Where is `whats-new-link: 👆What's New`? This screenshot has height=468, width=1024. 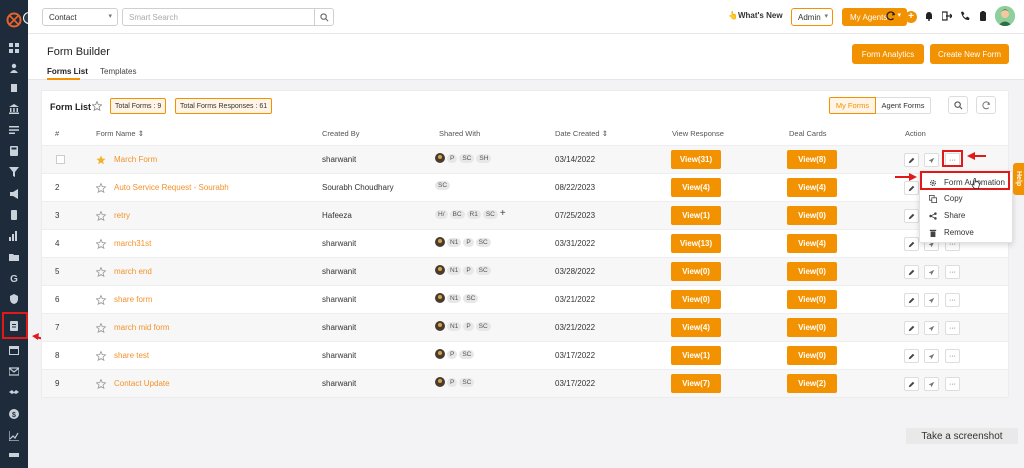
whats-new-link: 👆What's New is located at coordinates (755, 15).